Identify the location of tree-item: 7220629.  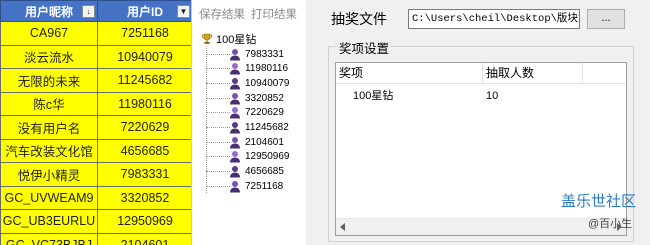
(245, 113).